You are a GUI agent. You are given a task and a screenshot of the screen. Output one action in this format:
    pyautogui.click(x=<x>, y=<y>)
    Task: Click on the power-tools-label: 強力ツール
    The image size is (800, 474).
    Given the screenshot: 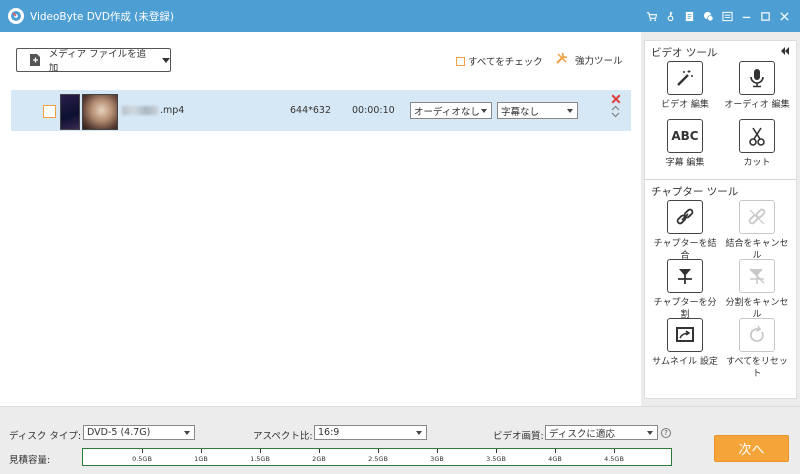 What is the action you would take?
    pyautogui.click(x=599, y=60)
    